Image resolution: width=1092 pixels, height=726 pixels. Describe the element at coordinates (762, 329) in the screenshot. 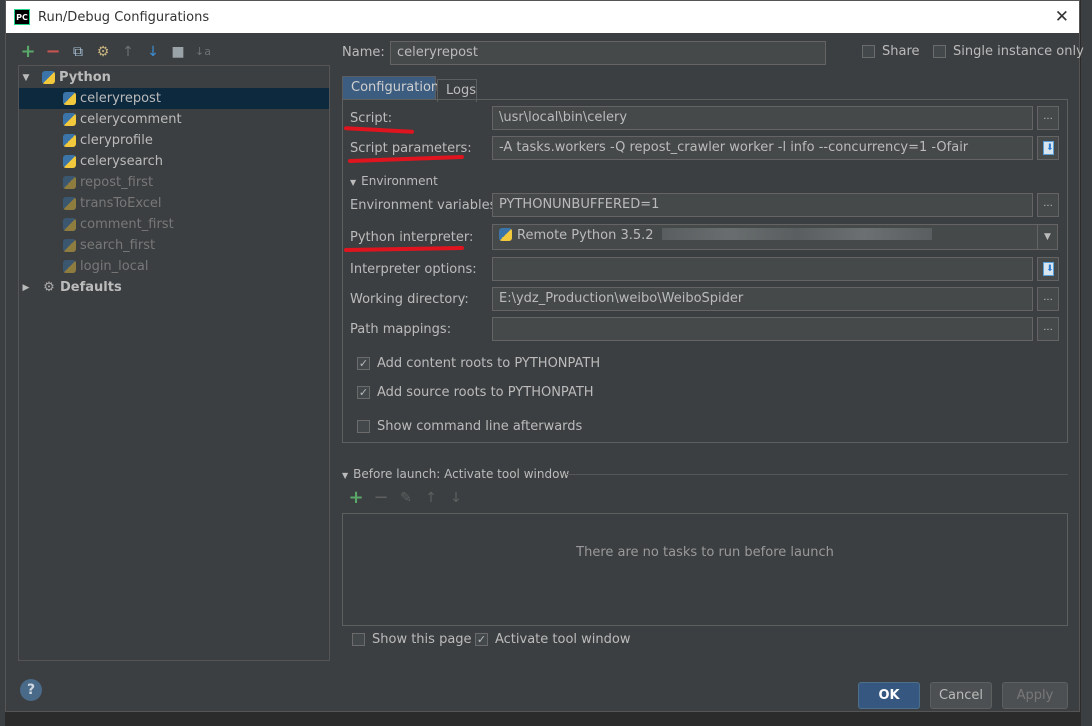

I see `path-mappings-input` at that location.